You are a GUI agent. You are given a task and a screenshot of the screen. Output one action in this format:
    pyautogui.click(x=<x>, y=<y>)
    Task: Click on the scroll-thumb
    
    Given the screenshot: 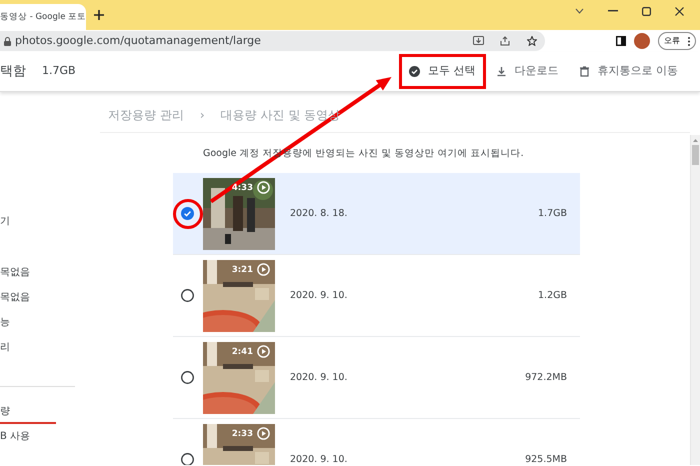 What is the action you would take?
    pyautogui.click(x=695, y=155)
    